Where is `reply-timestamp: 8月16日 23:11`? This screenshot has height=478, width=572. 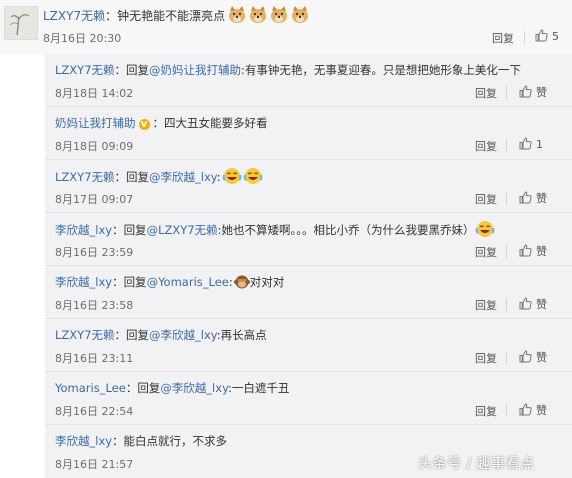
reply-timestamp: 8月16日 23:11 is located at coordinates (94, 358).